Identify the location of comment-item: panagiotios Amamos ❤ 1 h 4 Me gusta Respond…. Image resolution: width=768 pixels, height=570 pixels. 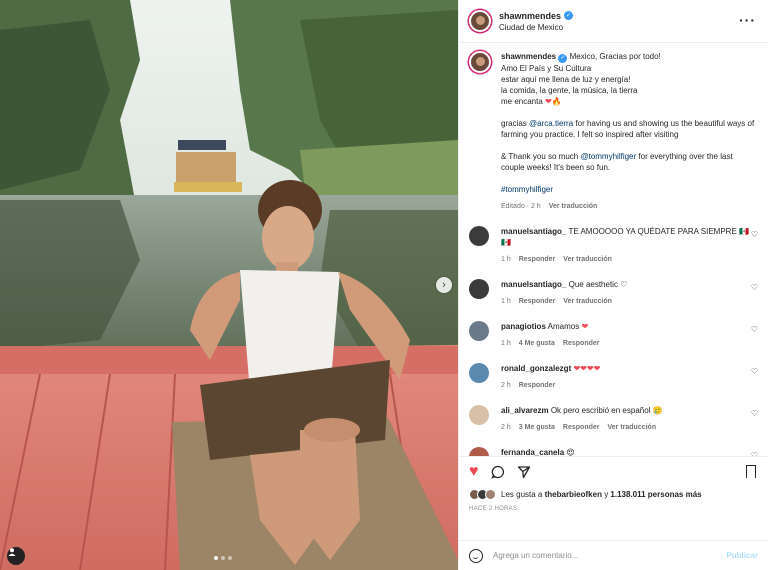
(613, 335).